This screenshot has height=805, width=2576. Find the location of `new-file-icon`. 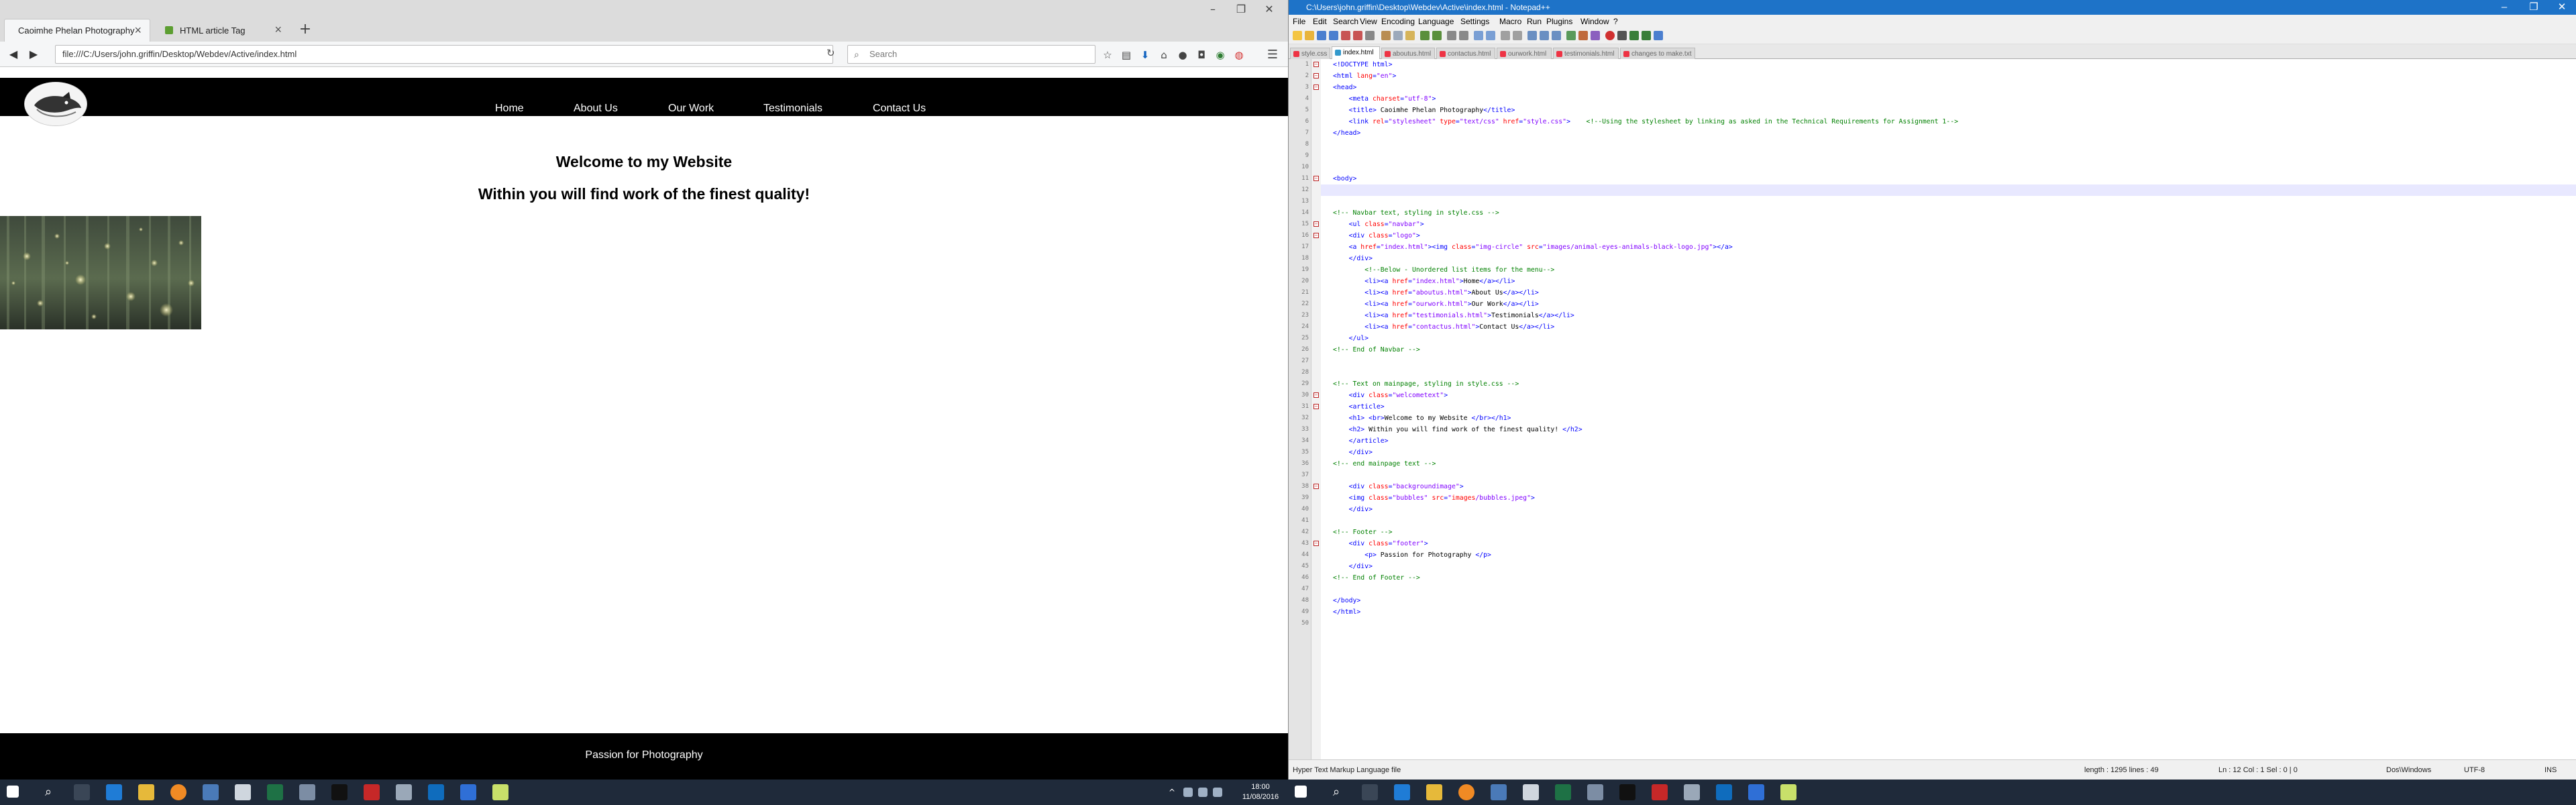

new-file-icon is located at coordinates (1297, 35).